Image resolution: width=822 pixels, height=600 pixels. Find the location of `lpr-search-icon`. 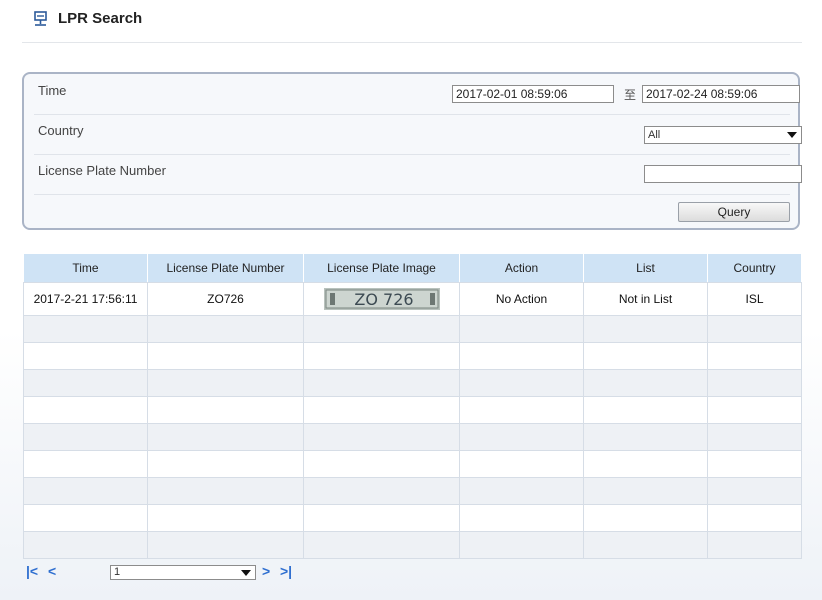

lpr-search-icon is located at coordinates (40, 18).